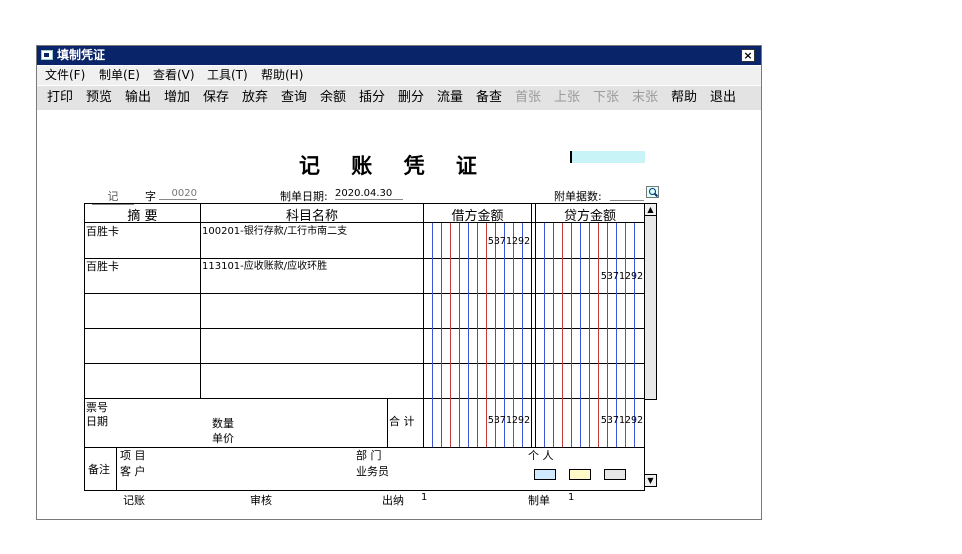 The width and height of the screenshot is (962, 554). What do you see at coordinates (615, 474) in the screenshot?
I see `pen-icon` at bounding box center [615, 474].